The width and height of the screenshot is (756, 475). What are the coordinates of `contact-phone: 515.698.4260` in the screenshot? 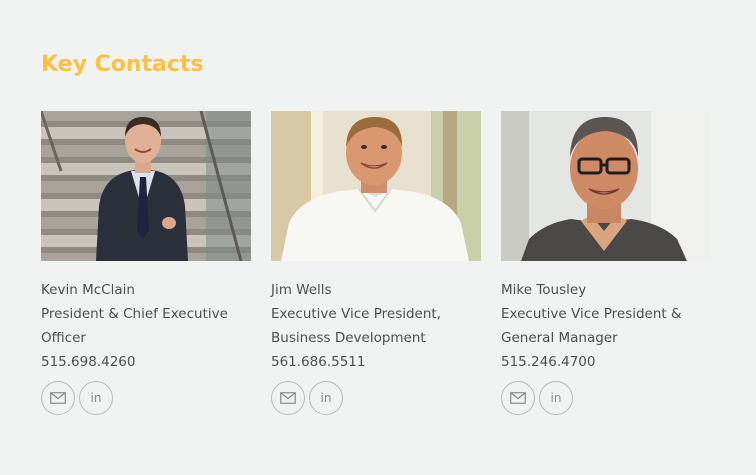 It's located at (146, 362).